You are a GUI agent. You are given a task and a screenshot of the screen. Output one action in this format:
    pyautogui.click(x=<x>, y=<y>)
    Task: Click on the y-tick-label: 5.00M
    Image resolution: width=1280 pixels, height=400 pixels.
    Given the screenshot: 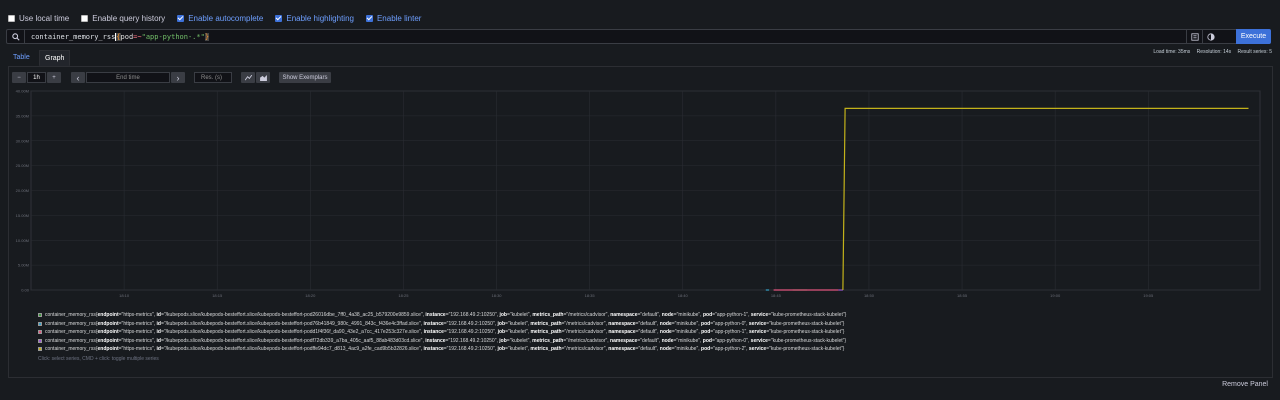 What is the action you would take?
    pyautogui.click(x=23, y=265)
    